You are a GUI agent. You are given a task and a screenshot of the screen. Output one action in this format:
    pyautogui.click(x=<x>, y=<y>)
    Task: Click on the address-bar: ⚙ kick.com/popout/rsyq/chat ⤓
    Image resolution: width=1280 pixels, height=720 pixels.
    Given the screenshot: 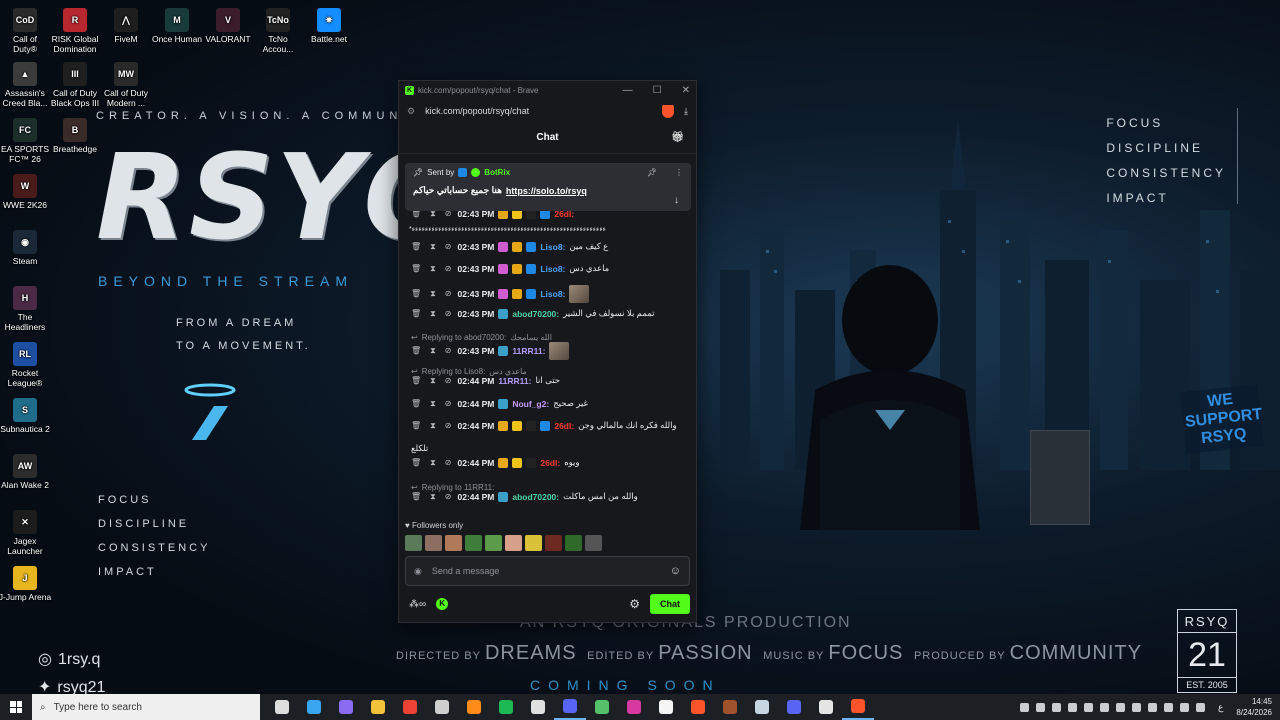 What is the action you would take?
    pyautogui.click(x=547, y=111)
    